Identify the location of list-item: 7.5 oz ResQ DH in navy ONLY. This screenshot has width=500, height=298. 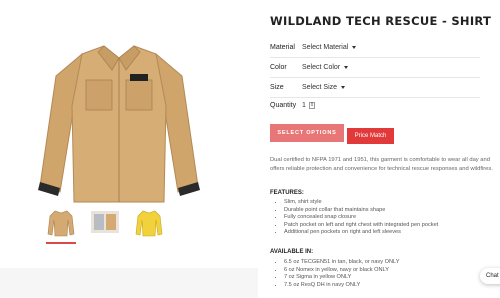
(341, 286).